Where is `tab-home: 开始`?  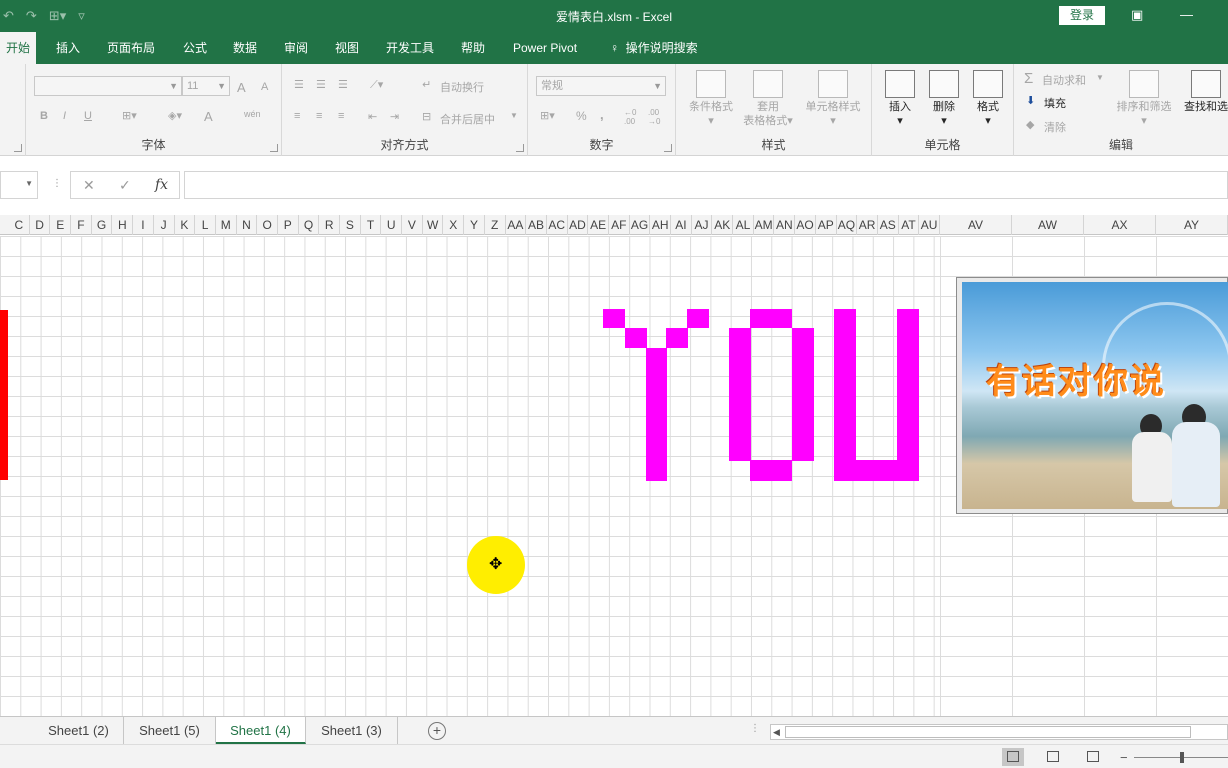 tab-home: 开始 is located at coordinates (18, 48).